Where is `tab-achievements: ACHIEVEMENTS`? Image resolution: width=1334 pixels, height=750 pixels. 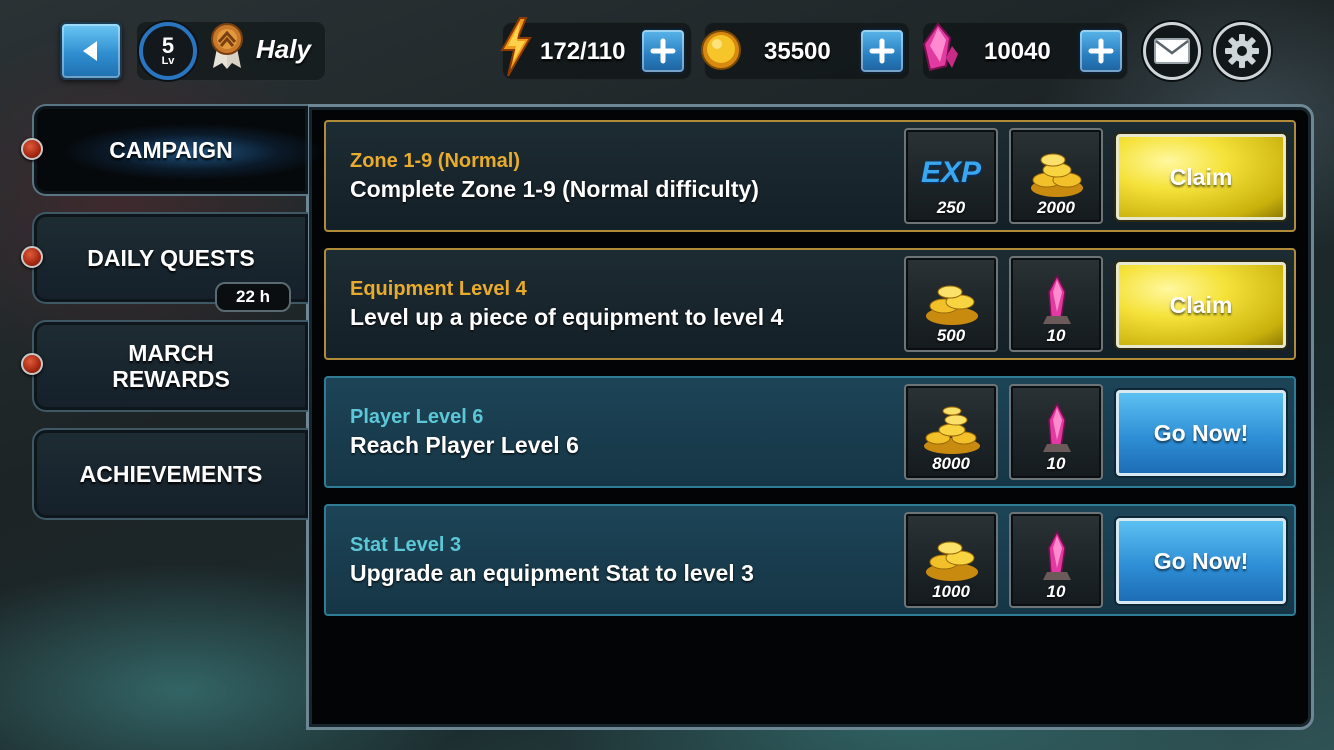 tab-achievements: ACHIEVEMENTS is located at coordinates (170, 474).